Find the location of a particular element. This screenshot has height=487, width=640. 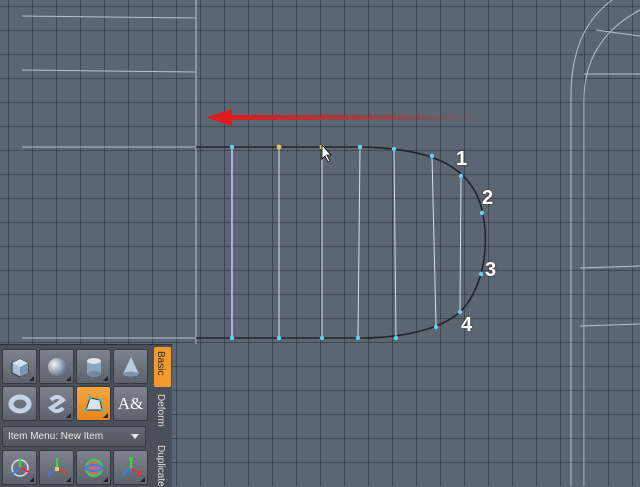

transform-icon is located at coordinates (19, 467).